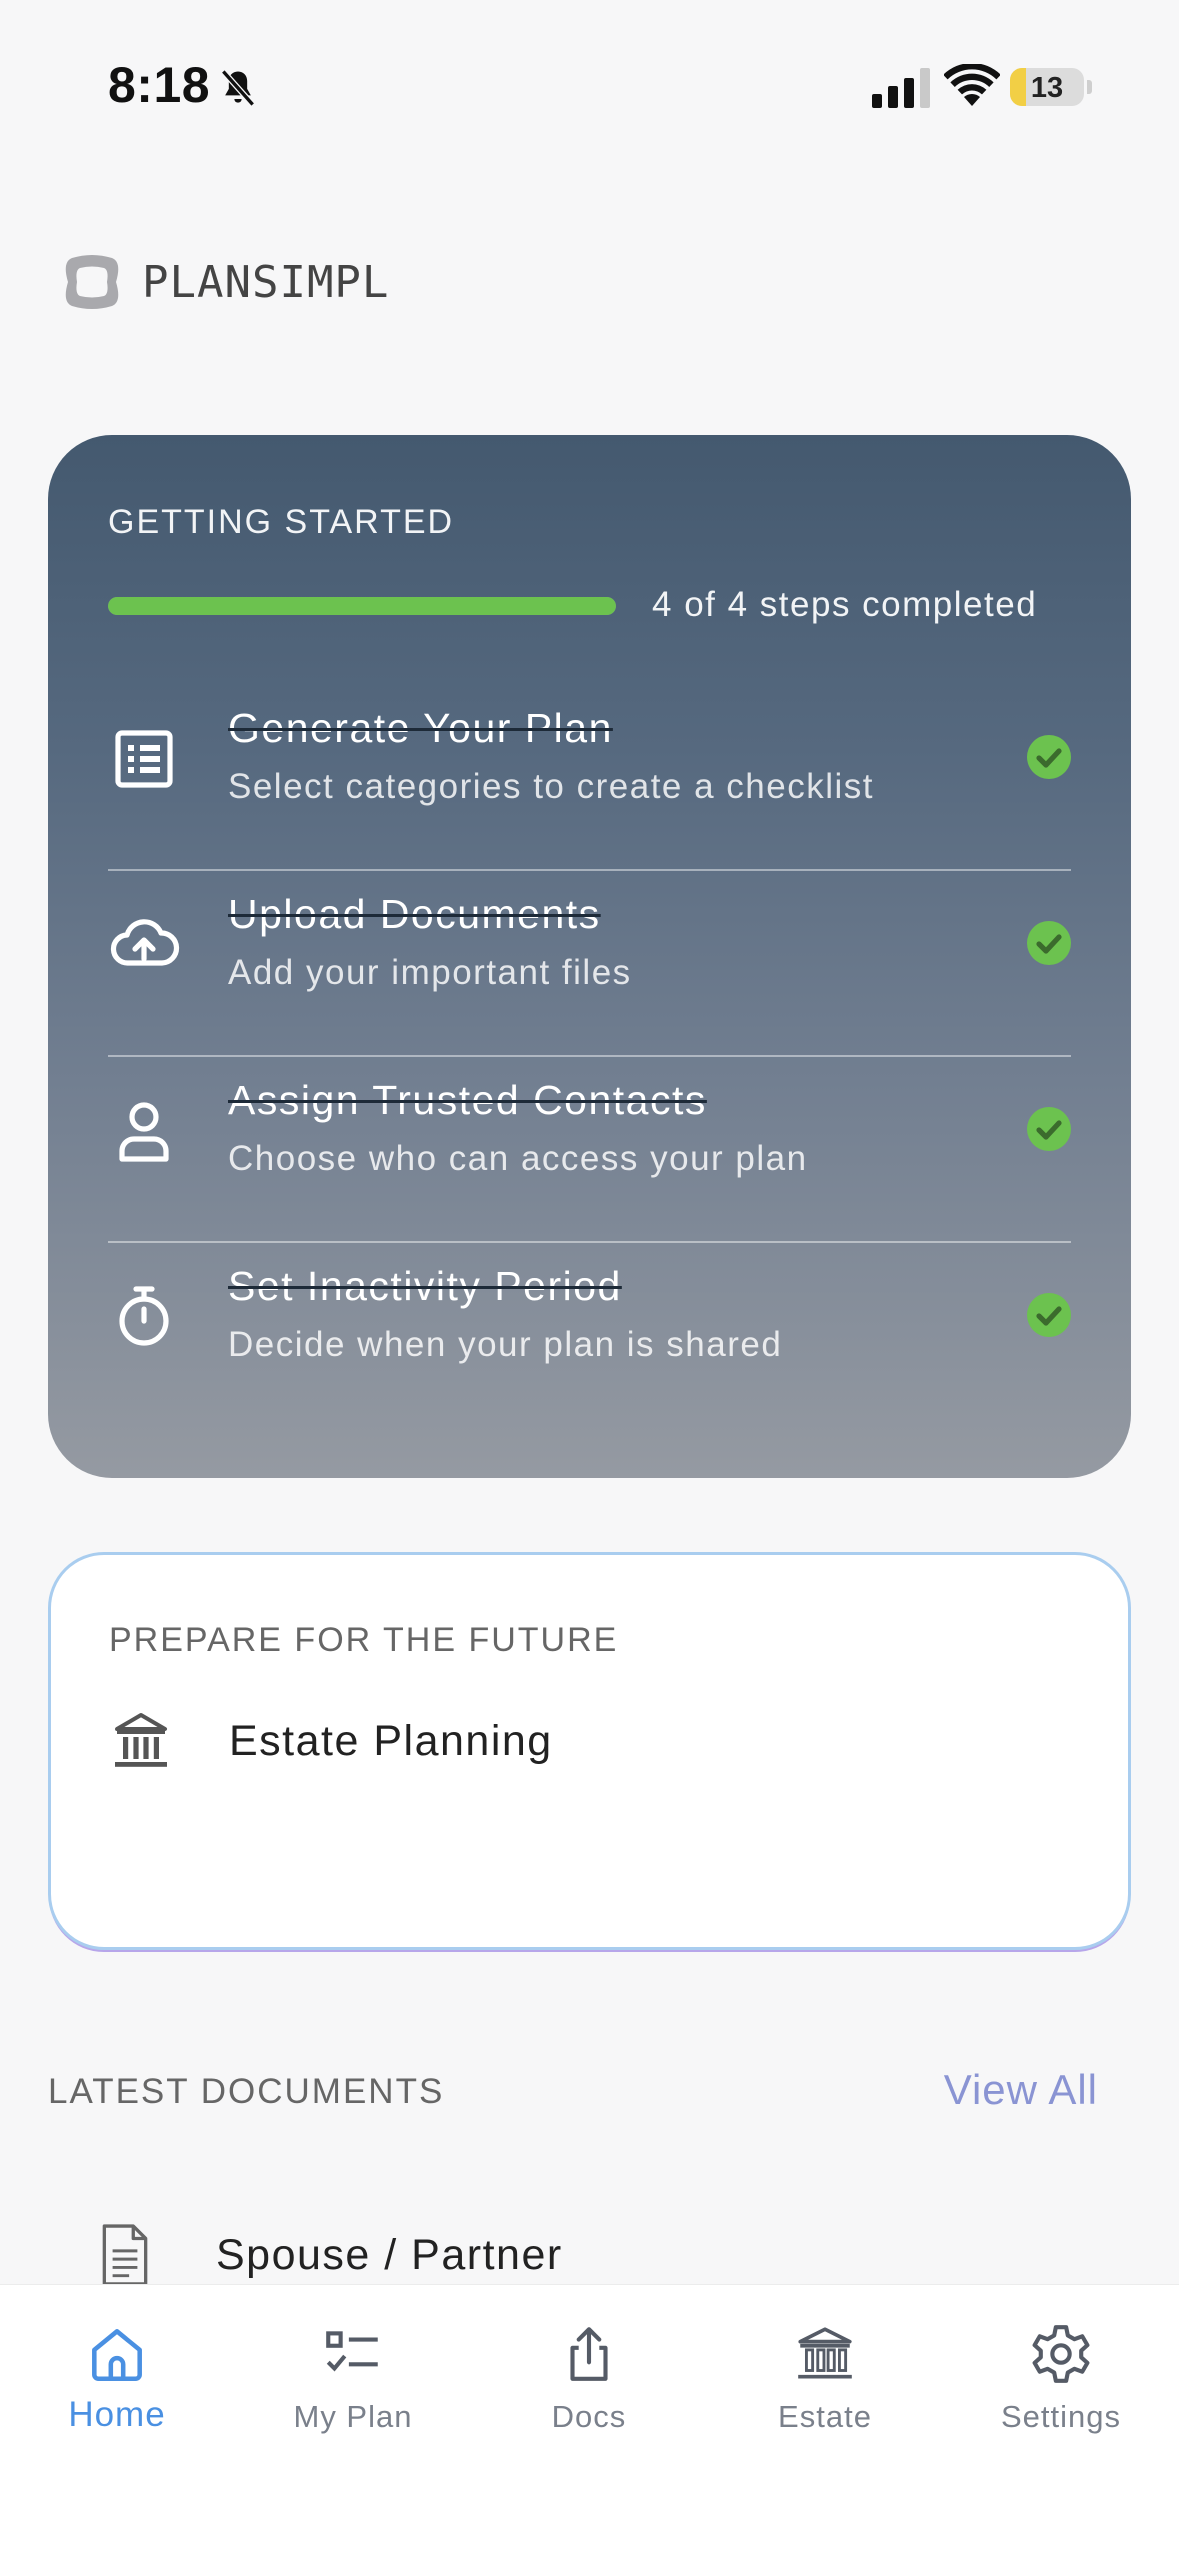 The image size is (1179, 2556). I want to click on checklist-icon, so click(144, 759).